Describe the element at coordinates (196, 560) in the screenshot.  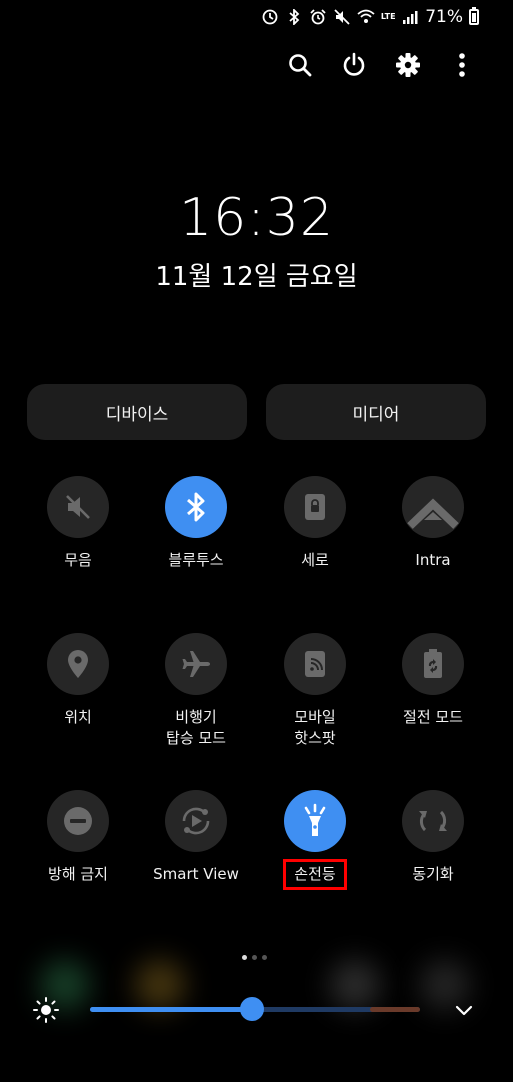
I see `tile-label: 블루투스` at that location.